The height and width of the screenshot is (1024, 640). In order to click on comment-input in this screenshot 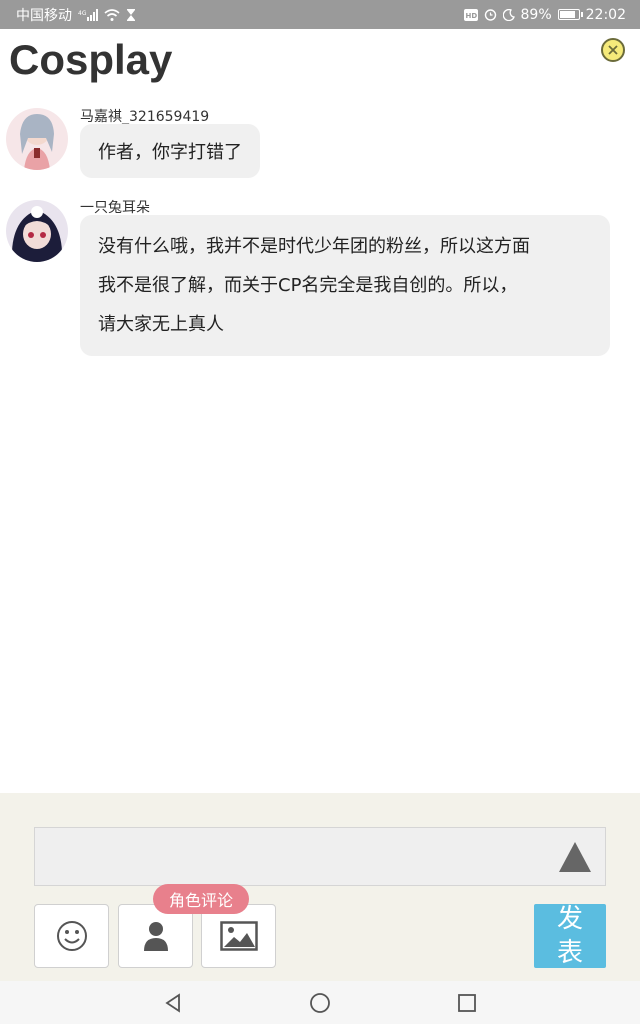, I will do `click(320, 856)`.